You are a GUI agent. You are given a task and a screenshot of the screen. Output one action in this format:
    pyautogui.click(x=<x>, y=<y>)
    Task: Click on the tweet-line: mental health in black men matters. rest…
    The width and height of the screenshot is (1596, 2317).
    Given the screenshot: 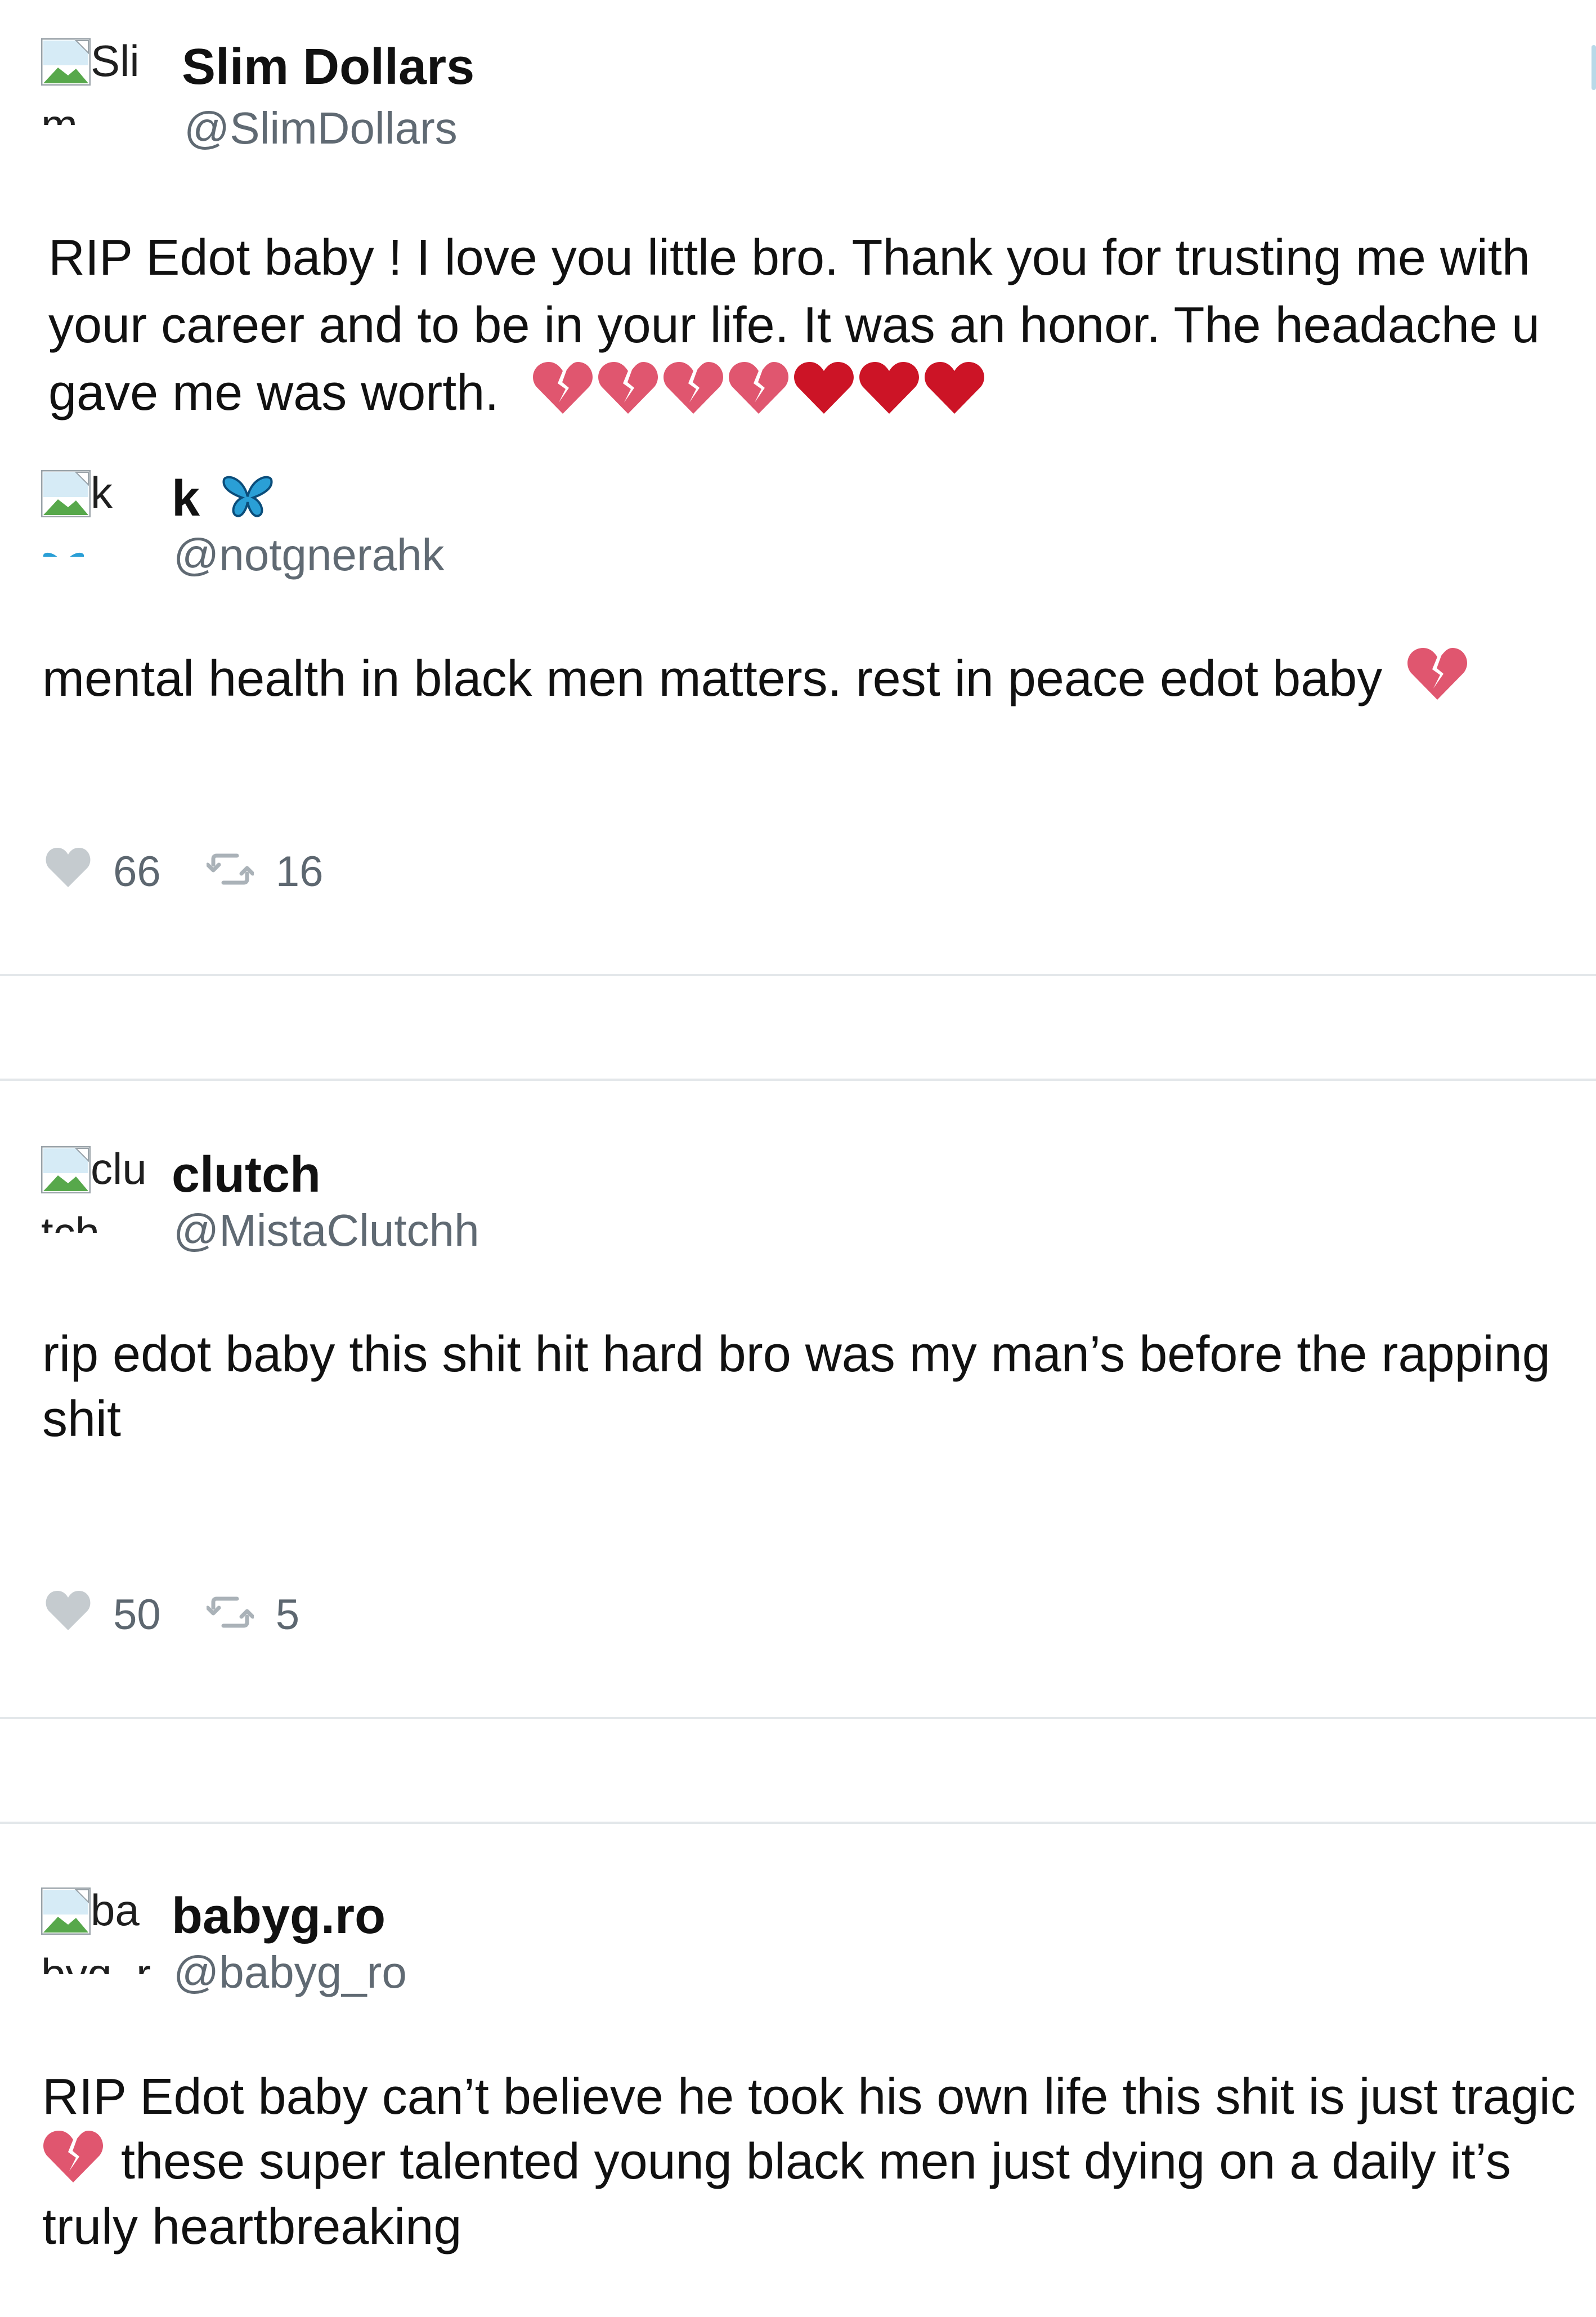 What is the action you would take?
    pyautogui.click(x=713, y=679)
    